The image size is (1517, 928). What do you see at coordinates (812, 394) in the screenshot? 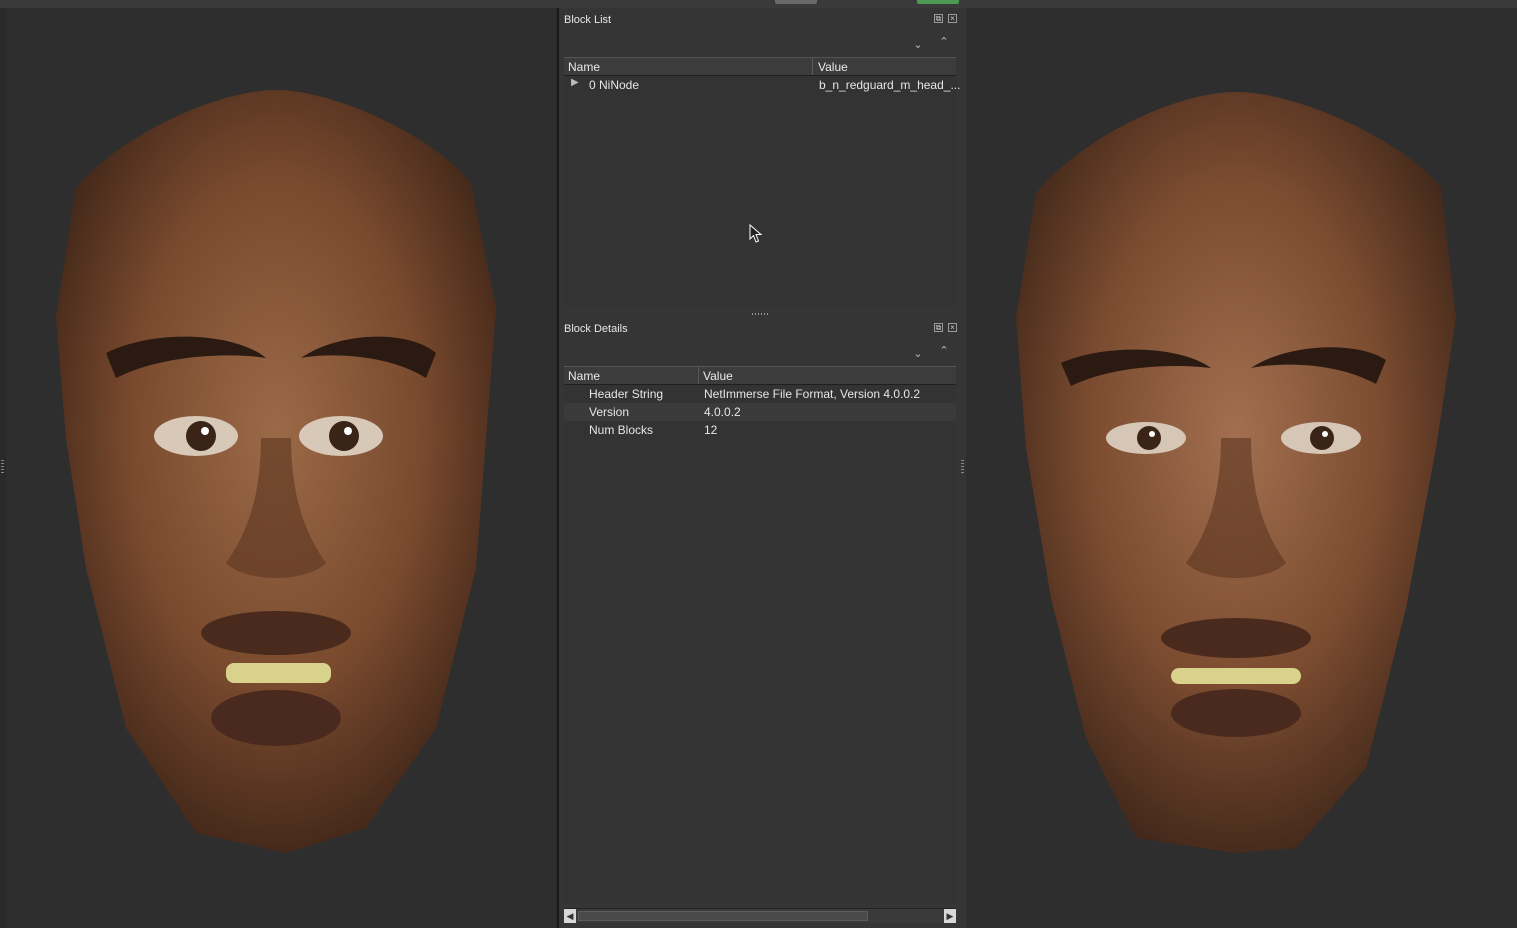
I see `row-value: NetImmerse File Format, Version 4.0.0.2` at bounding box center [812, 394].